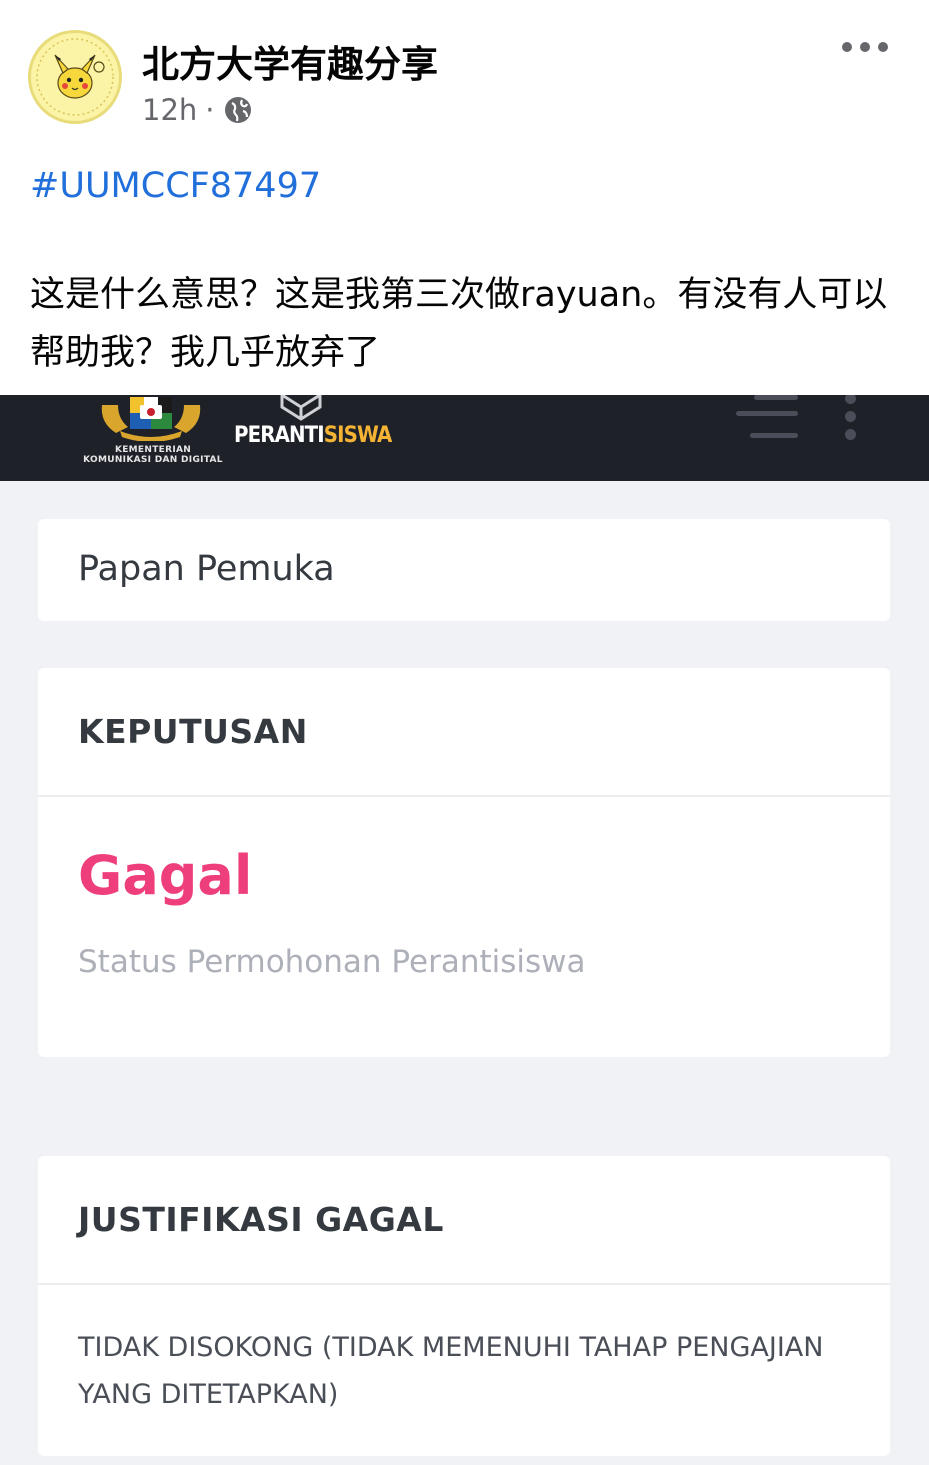 This screenshot has height=1465, width=929. Describe the element at coordinates (768, 420) in the screenshot. I see `hamburger-menu-icon` at that location.